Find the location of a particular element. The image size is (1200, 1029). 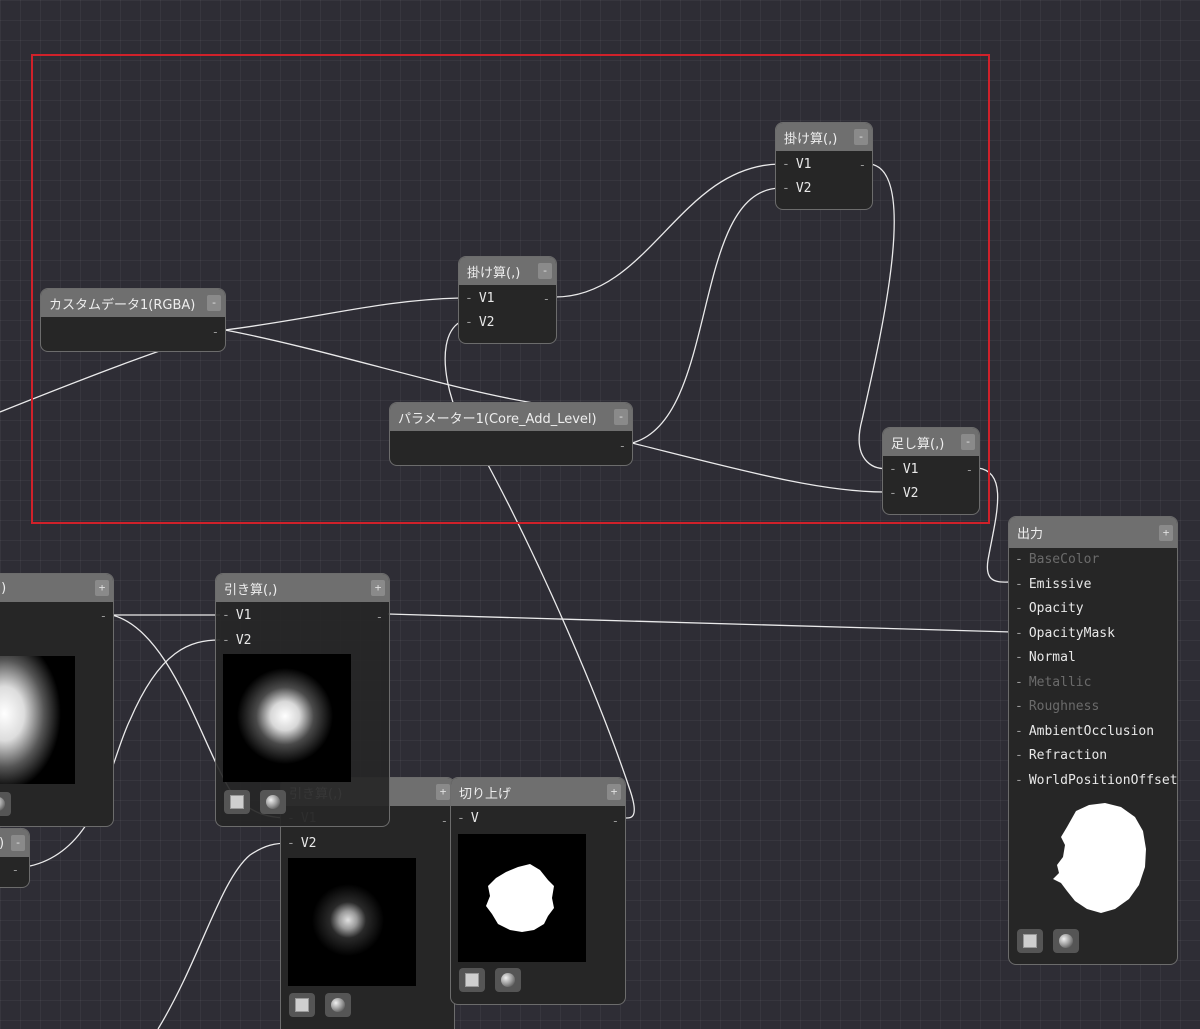

node-header: カスタムデータ1(RGBA) - is located at coordinates (133, 303).